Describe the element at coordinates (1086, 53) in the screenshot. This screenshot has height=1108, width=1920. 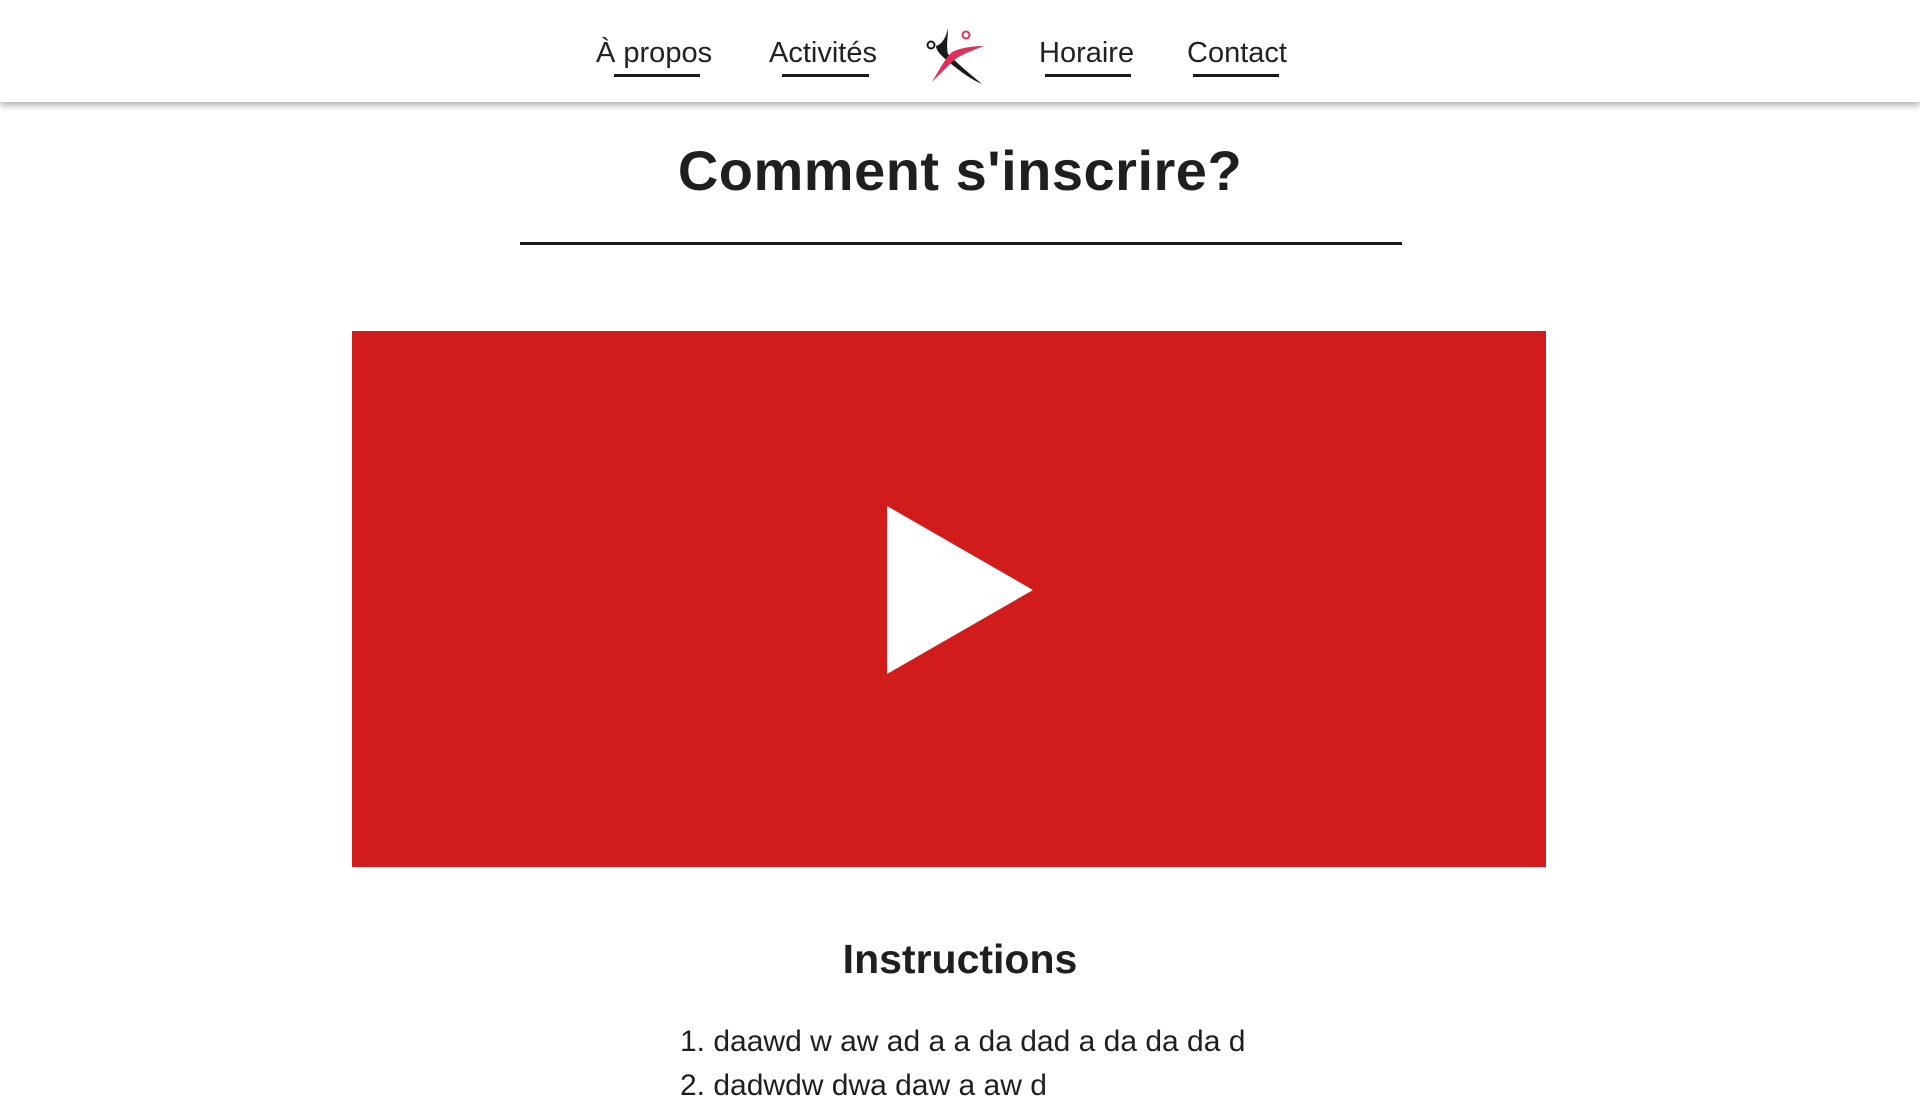
I see `nav-link-horaire: Horaire` at that location.